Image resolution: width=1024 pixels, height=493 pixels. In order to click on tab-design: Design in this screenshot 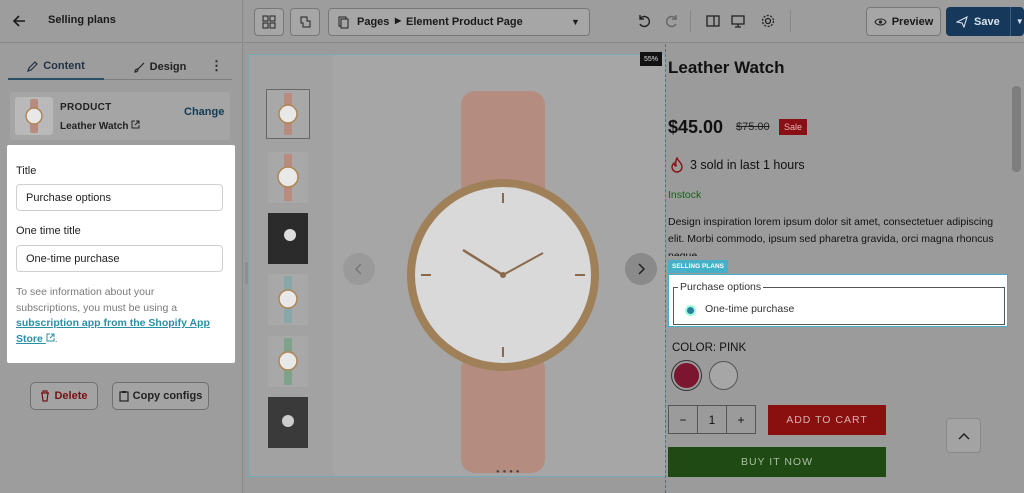, I will do `click(160, 67)`.